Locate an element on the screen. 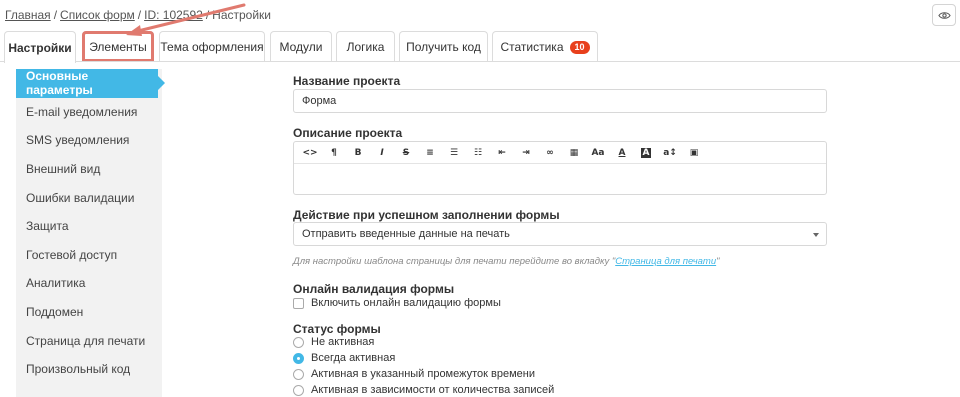  indent-icon: ⇥ is located at coordinates (526, 153).